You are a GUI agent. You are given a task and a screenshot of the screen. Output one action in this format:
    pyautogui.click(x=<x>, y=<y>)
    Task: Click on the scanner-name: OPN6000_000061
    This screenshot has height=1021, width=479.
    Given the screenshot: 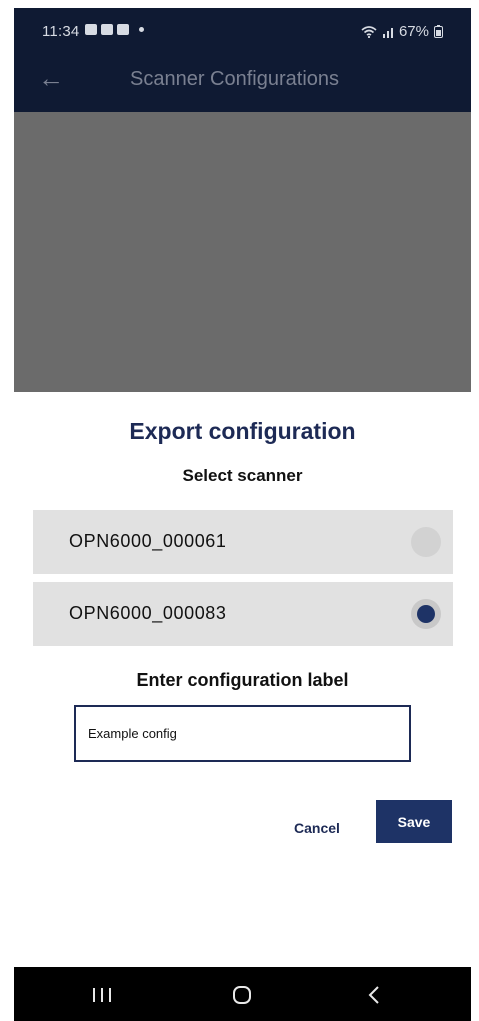 What is the action you would take?
    pyautogui.click(x=148, y=541)
    